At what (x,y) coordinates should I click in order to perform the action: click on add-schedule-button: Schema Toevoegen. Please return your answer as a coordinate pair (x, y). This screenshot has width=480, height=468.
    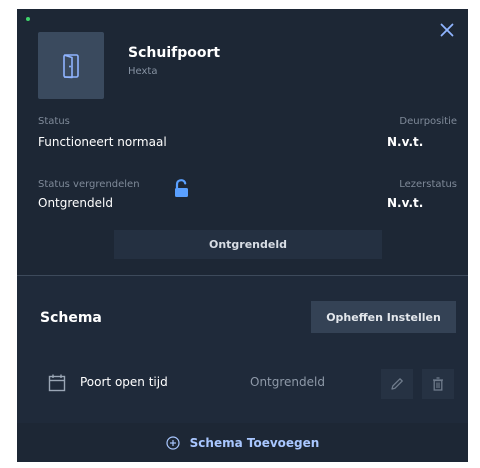
    Looking at the image, I should click on (242, 442).